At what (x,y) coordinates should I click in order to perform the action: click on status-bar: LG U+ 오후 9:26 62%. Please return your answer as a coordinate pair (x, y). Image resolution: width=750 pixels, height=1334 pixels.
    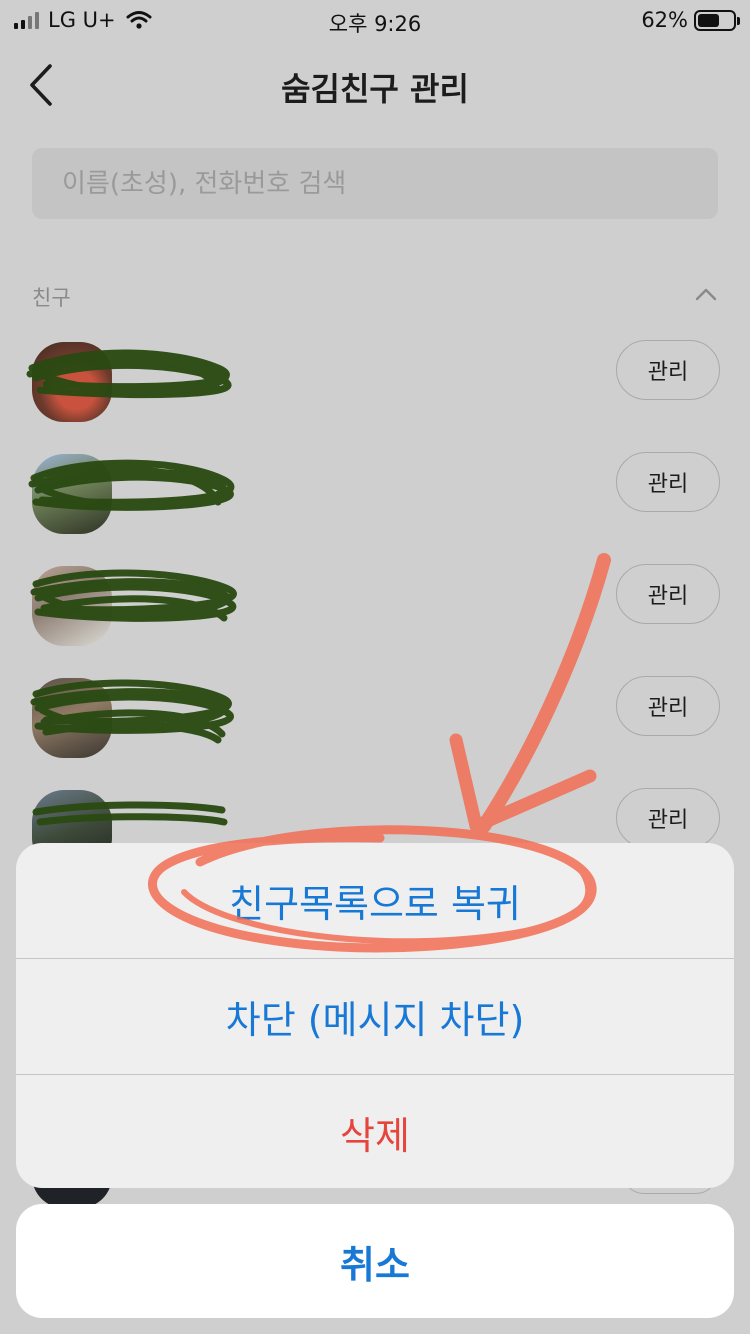
    Looking at the image, I should click on (375, 20).